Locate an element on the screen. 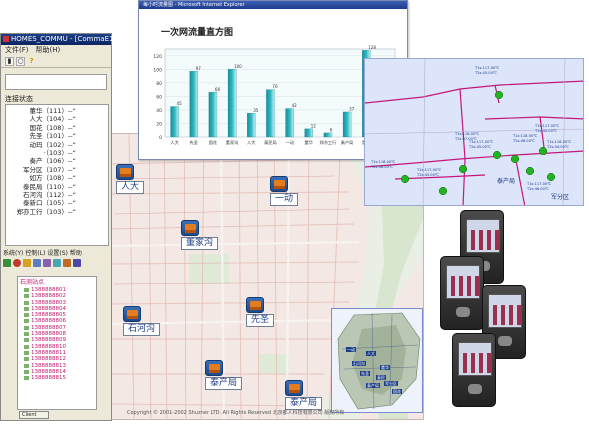 This screenshot has width=589, height=428. inset-station-tag: 一动 is located at coordinates (351, 349).